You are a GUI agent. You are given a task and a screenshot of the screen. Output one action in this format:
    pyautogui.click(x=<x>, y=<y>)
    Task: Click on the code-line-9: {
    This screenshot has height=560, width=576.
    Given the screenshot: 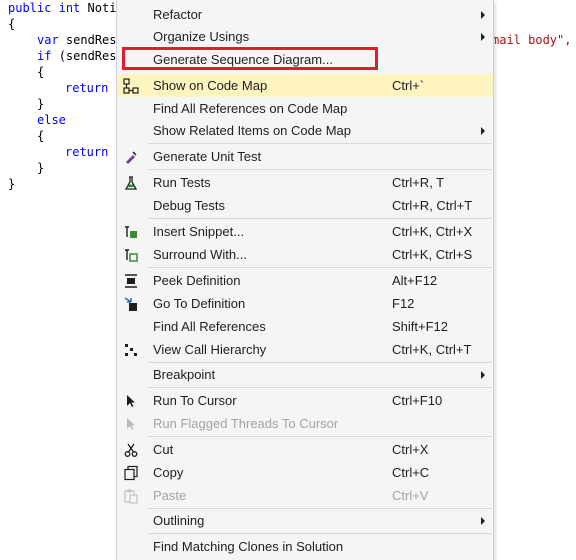 What is the action you would take?
    pyautogui.click(x=41, y=136)
    